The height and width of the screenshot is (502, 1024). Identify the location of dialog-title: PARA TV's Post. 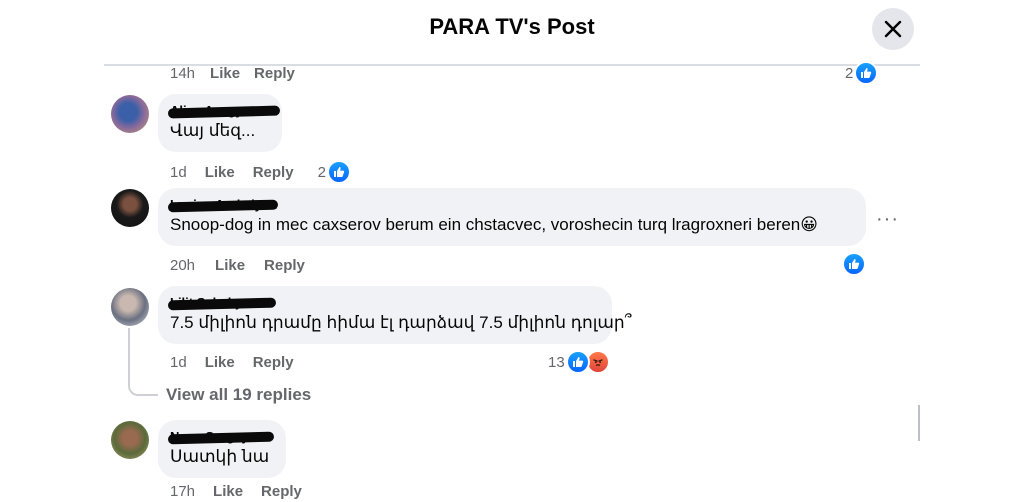
(512, 26).